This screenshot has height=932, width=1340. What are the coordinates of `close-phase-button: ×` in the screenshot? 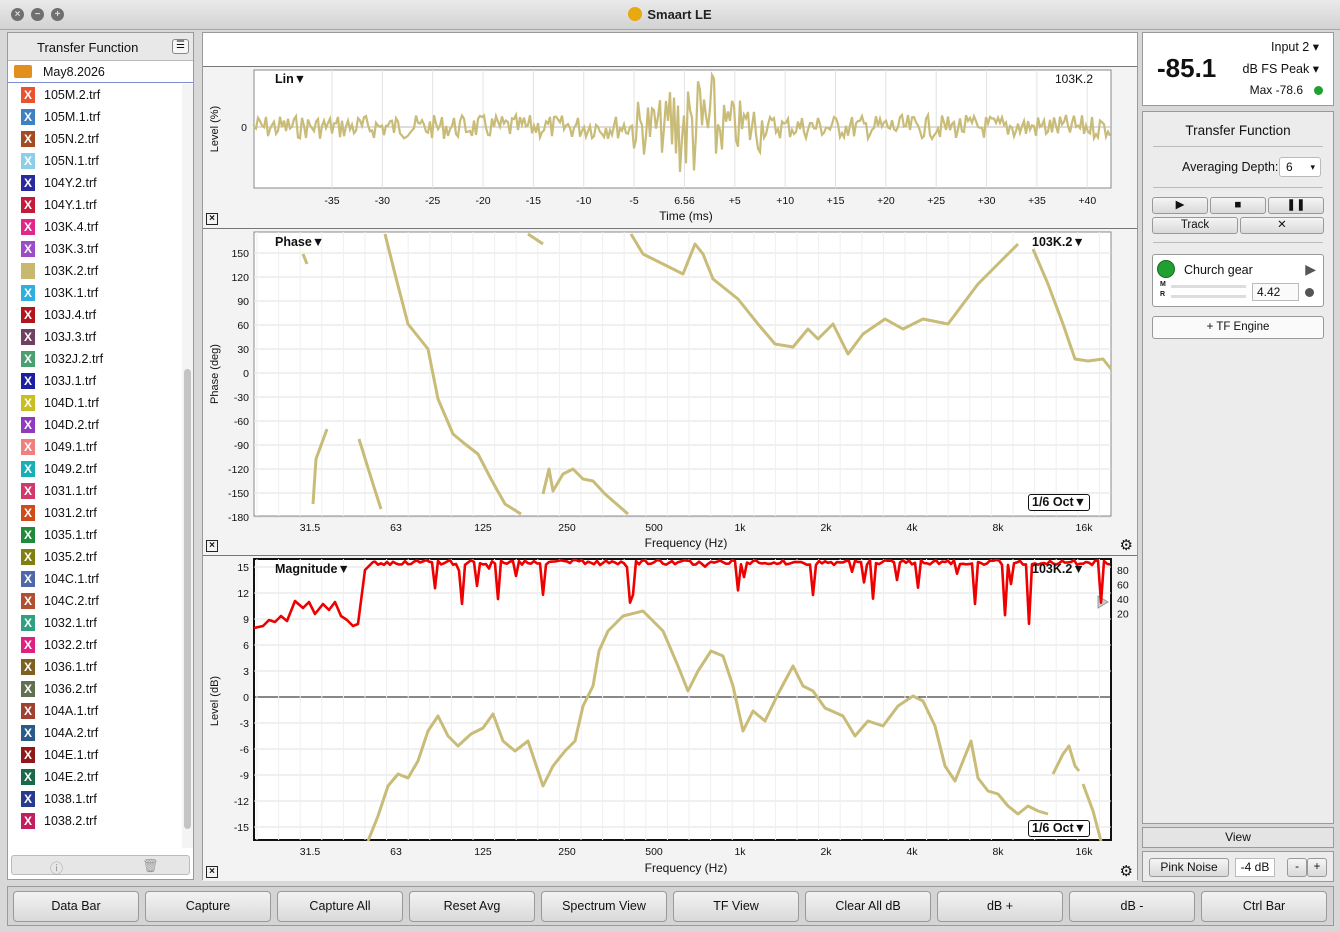 It's located at (212, 546).